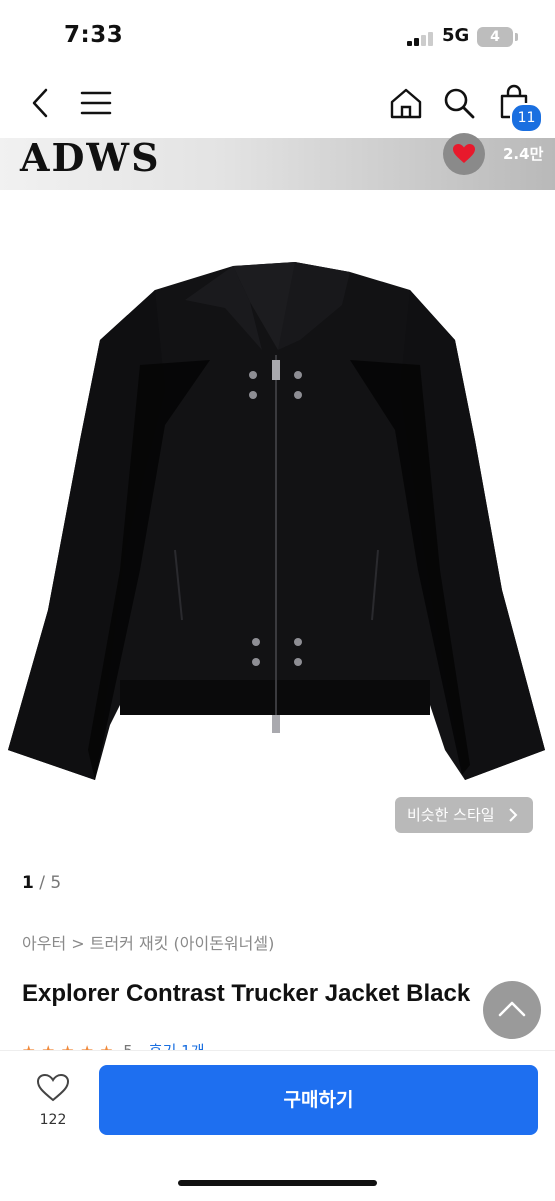 The width and height of the screenshot is (555, 1201). What do you see at coordinates (246, 993) in the screenshot?
I see `product-title: Explorer Contrast Trucker Jacket Black` at bounding box center [246, 993].